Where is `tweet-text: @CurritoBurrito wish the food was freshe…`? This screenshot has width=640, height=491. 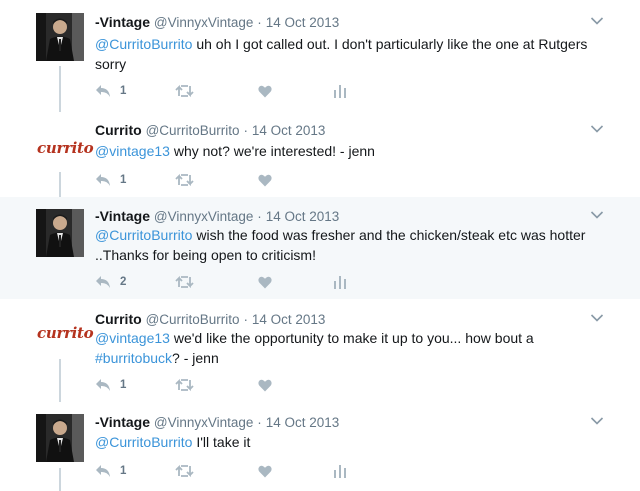
tweet-text: @CurritoBurrito wish the food was freshe… is located at coordinates (347, 245).